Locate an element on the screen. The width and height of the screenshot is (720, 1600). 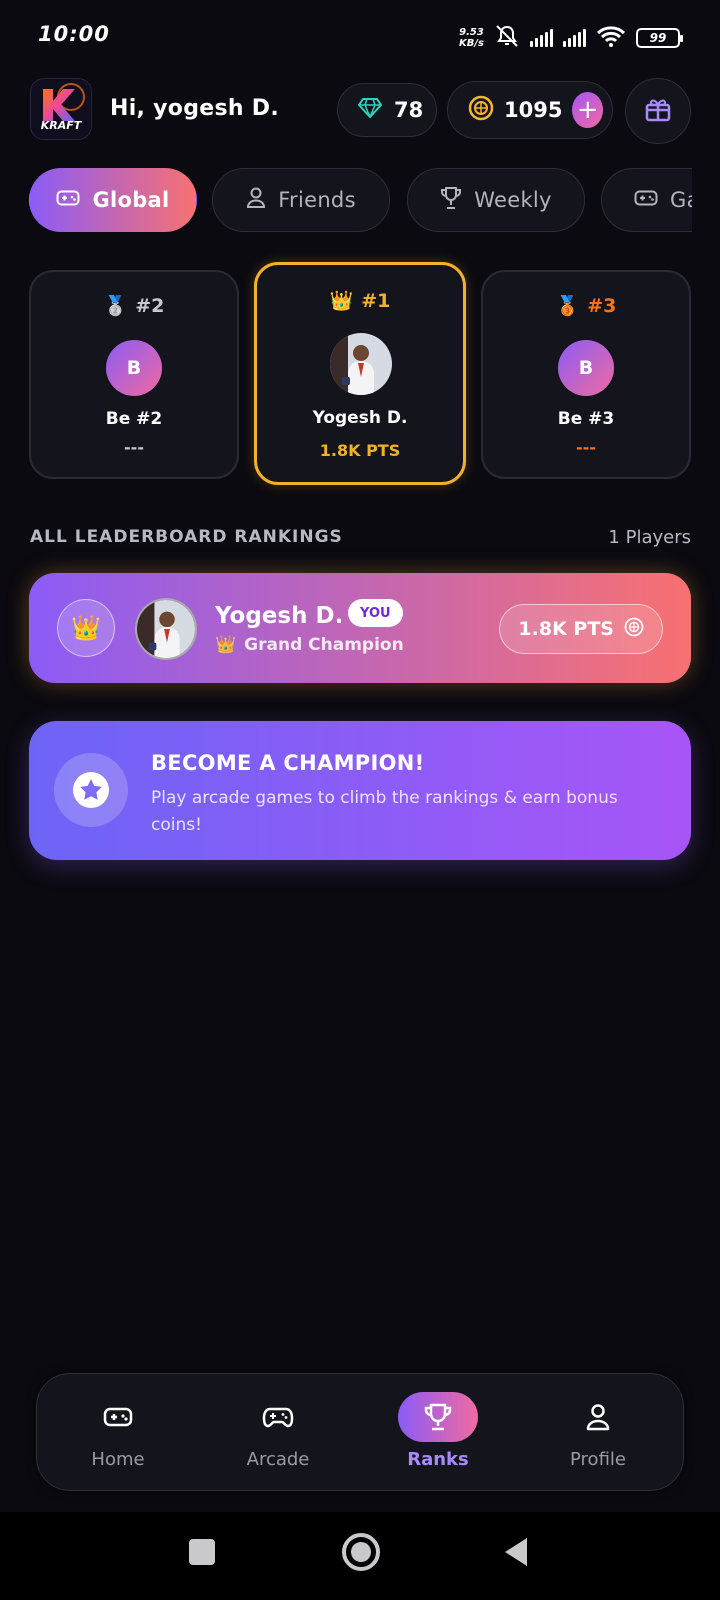
section-title: ALL LEADERBOARD RANKINGS is located at coordinates (186, 537).